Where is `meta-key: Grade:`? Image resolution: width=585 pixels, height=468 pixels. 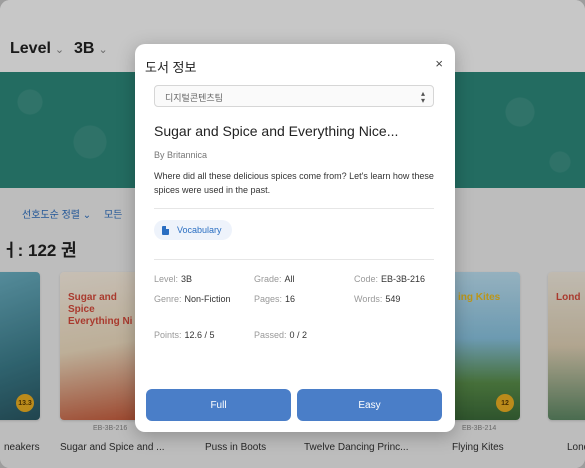
meta-key: Grade: is located at coordinates (268, 279).